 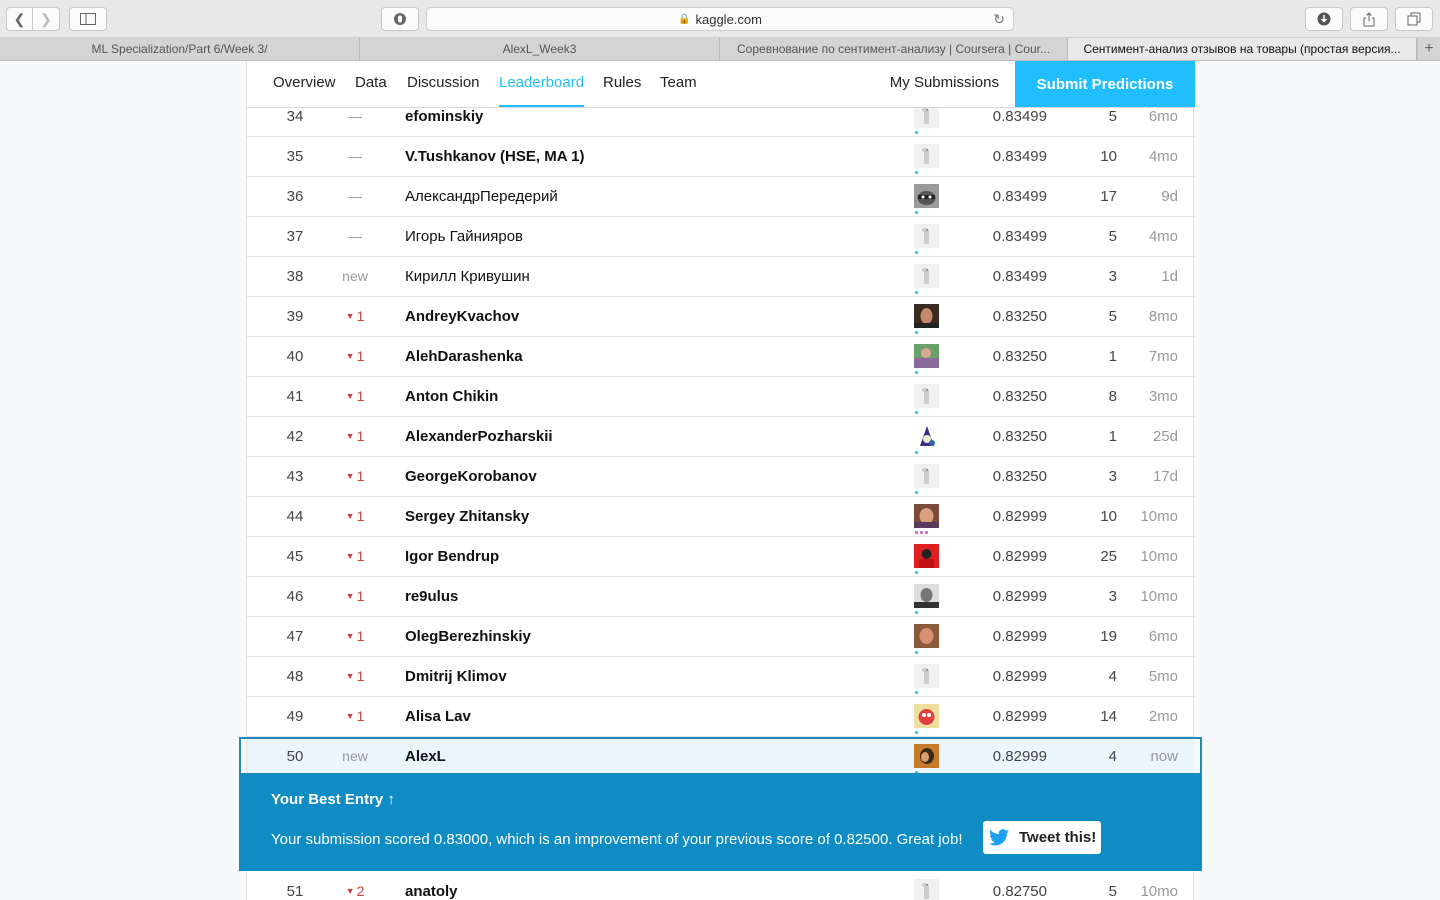 What do you see at coordinates (355, 116) in the screenshot?
I see `rank-change-value: —` at bounding box center [355, 116].